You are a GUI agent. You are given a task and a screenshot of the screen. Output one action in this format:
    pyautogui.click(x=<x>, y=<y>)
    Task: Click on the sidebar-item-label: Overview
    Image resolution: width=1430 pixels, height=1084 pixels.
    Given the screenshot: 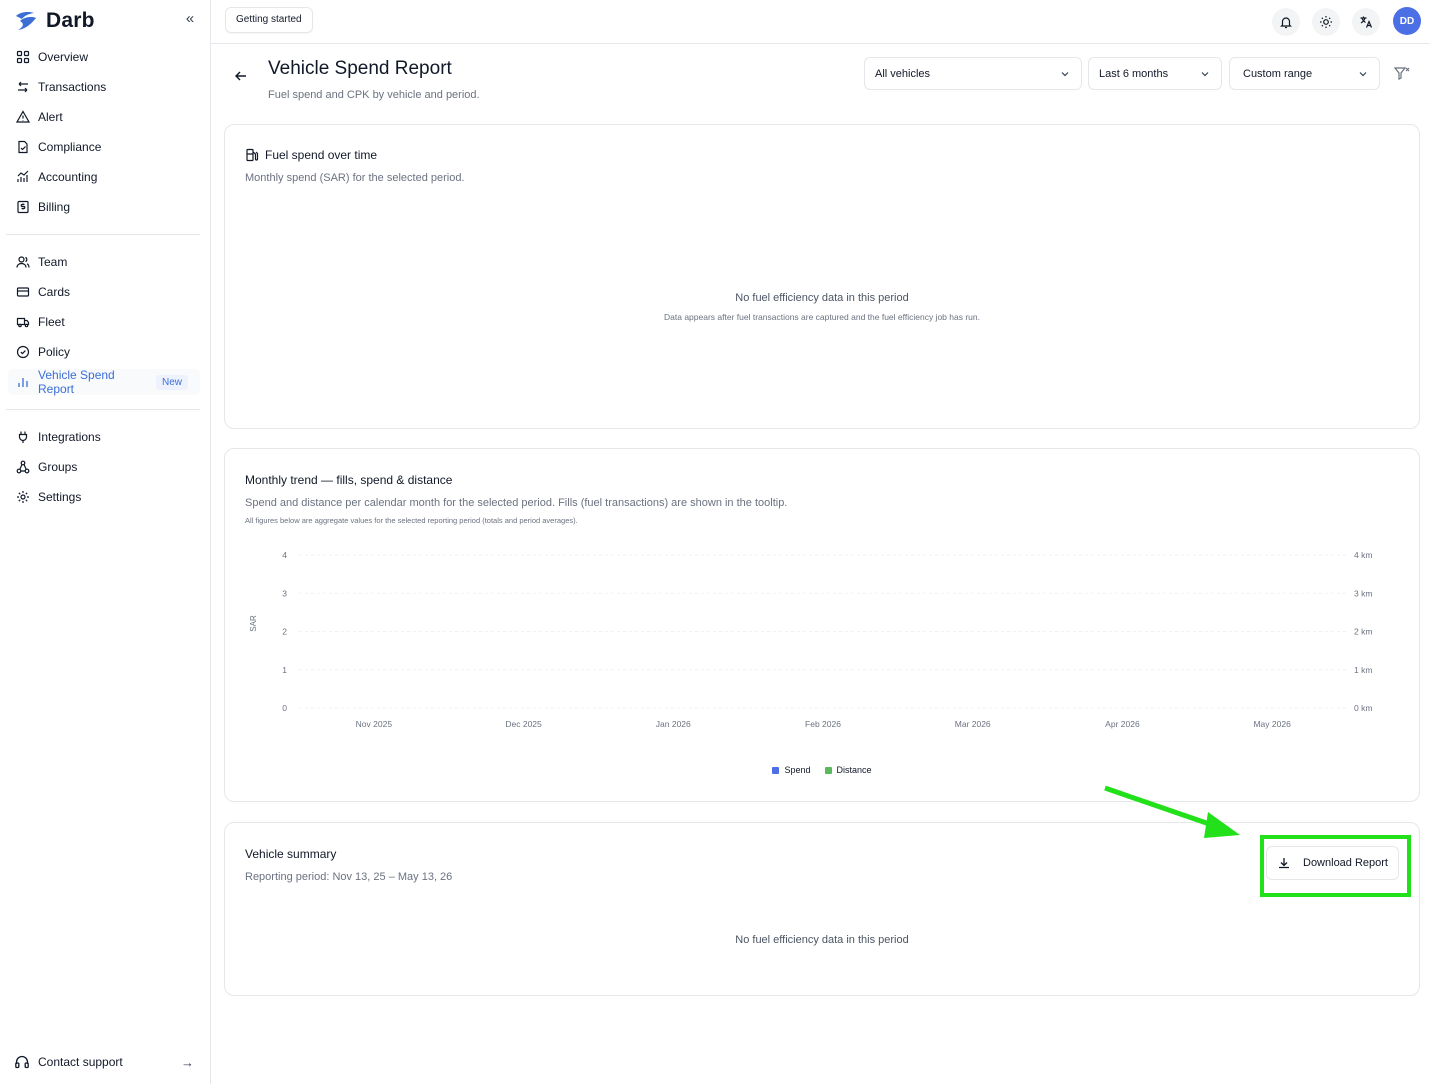 What is the action you would take?
    pyautogui.click(x=63, y=57)
    